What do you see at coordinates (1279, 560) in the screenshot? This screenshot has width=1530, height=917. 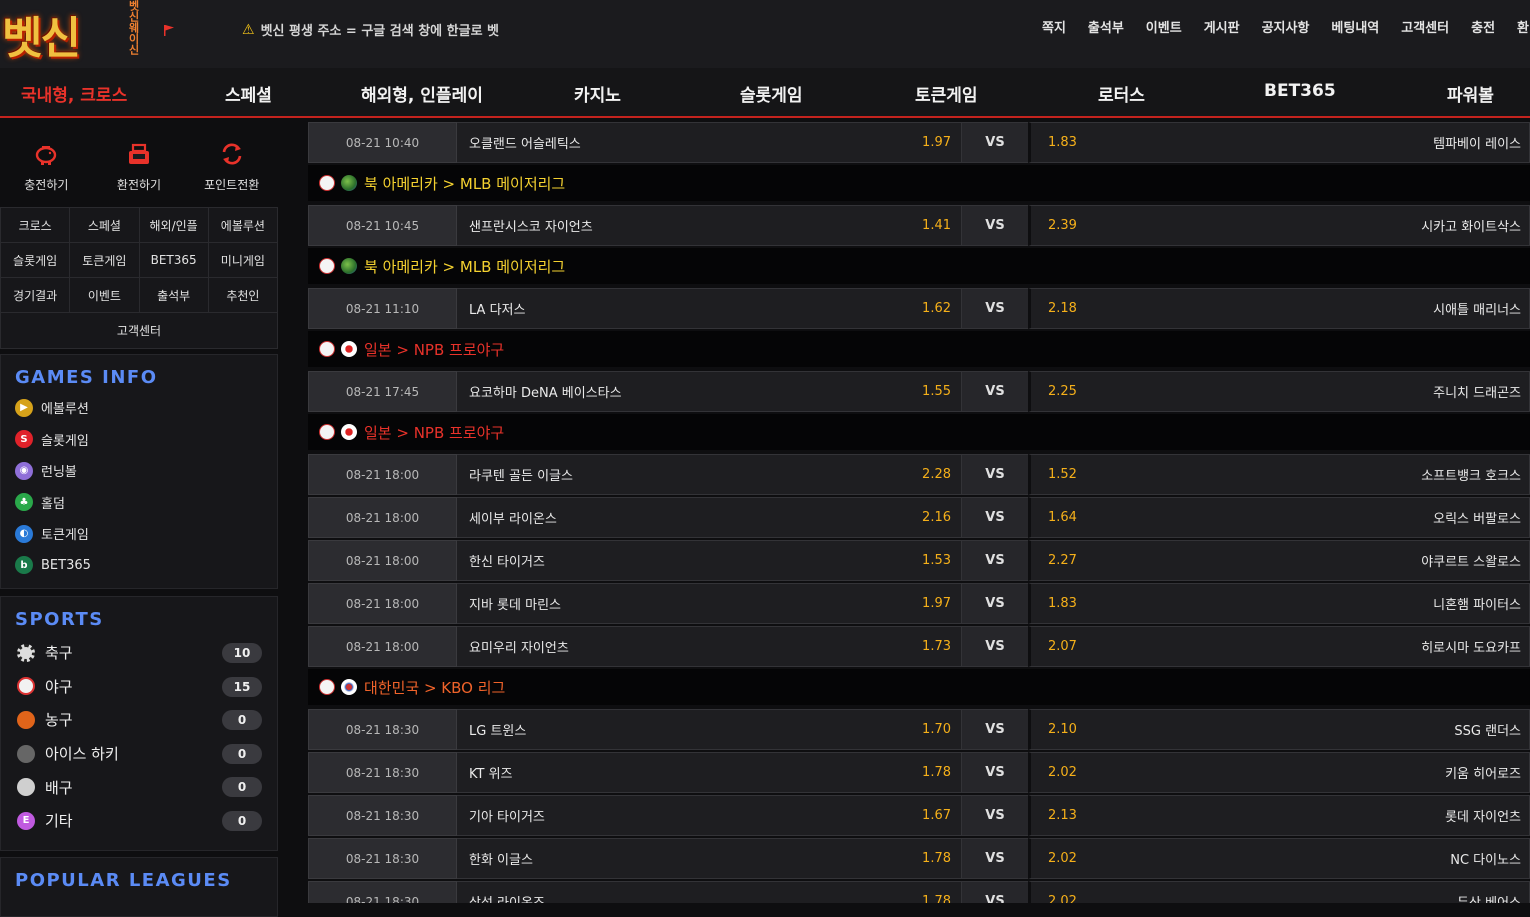 I see `away-odds-button: 2.27 야쿠르트 스왈로스` at bounding box center [1279, 560].